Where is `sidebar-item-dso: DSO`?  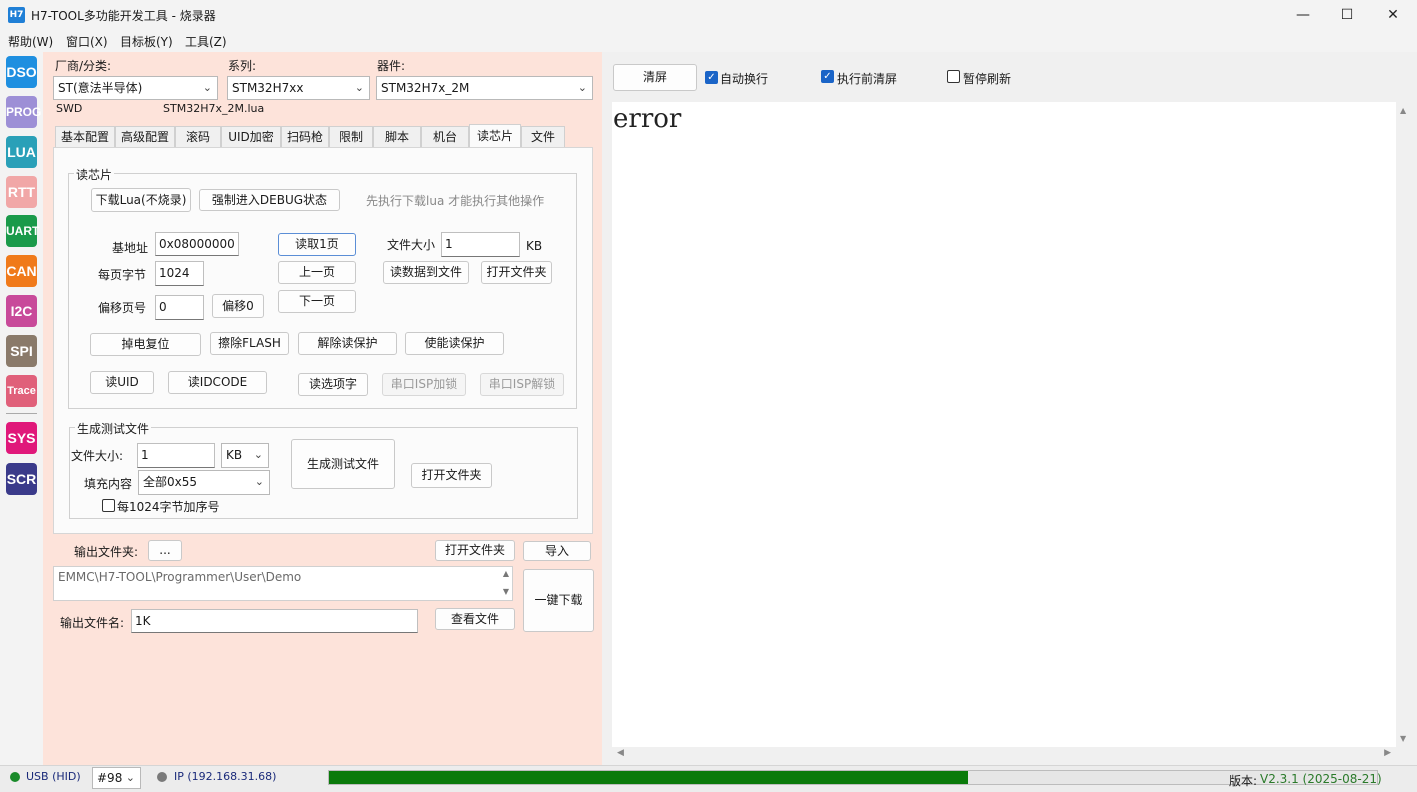
sidebar-item-dso: DSO is located at coordinates (21, 72).